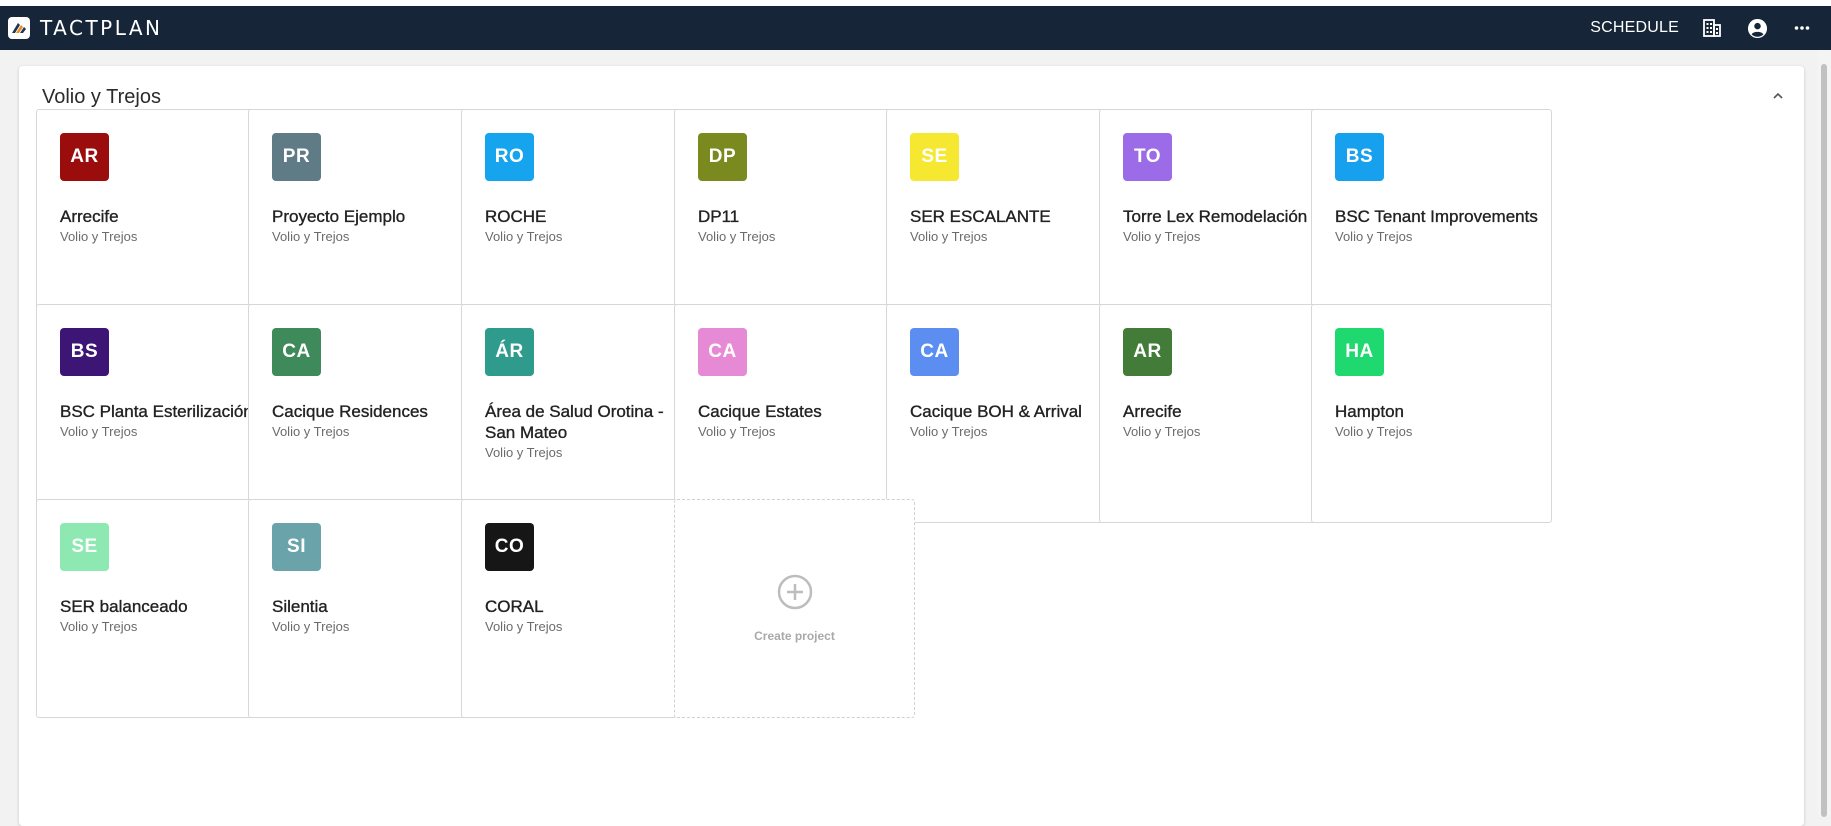 This screenshot has height=826, width=1831. I want to click on project-name-text: Hampton, so click(1369, 411).